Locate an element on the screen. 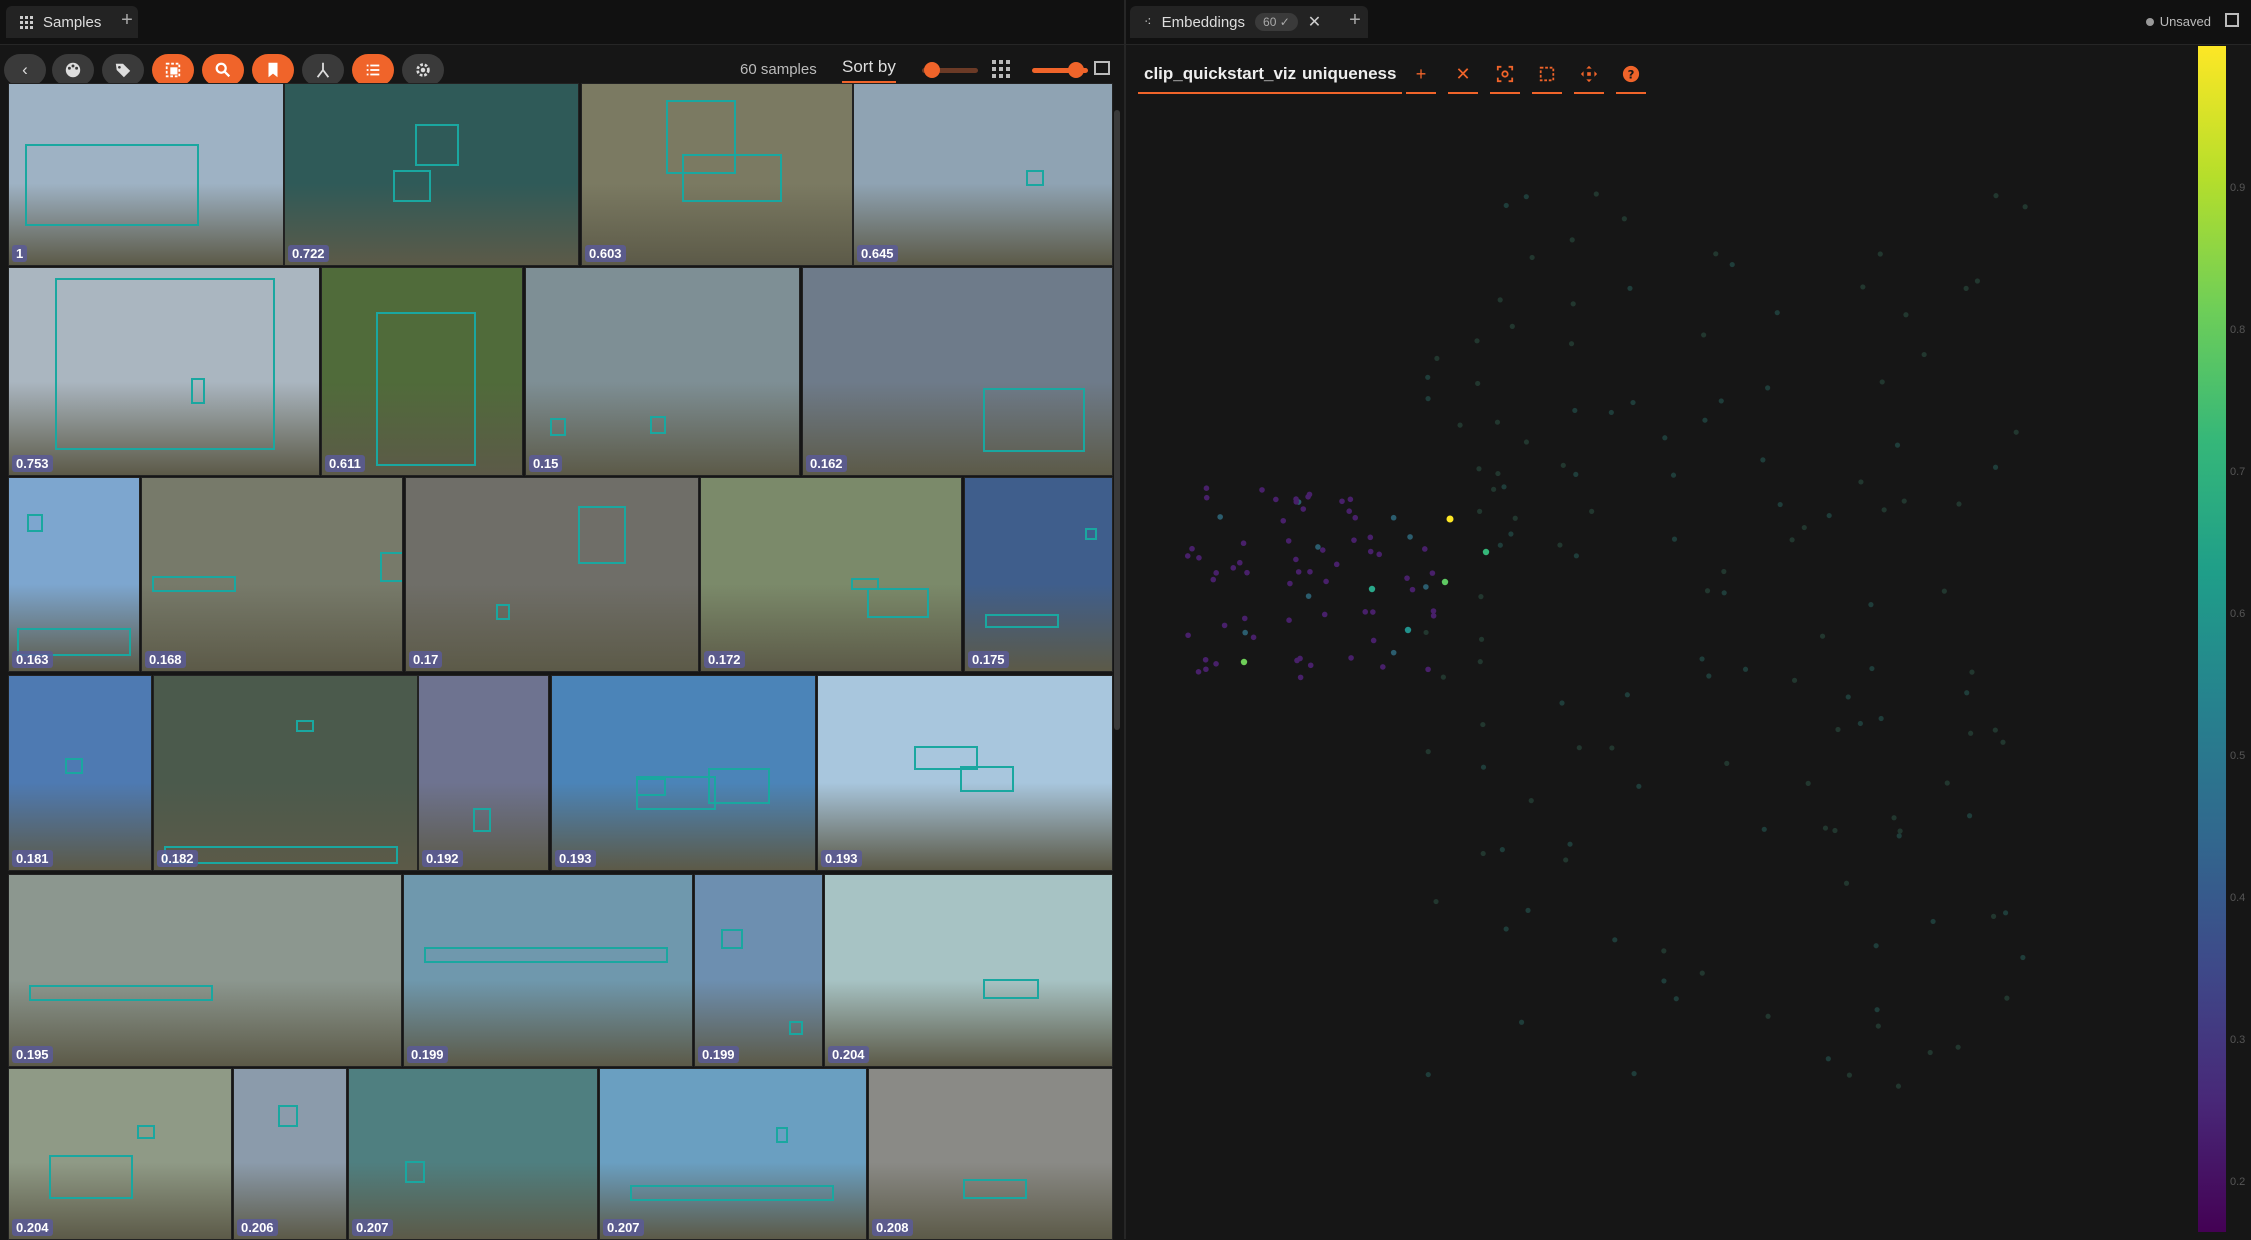 The height and width of the screenshot is (1240, 2251). sample-thumbnail: 0.722 is located at coordinates (431, 174).